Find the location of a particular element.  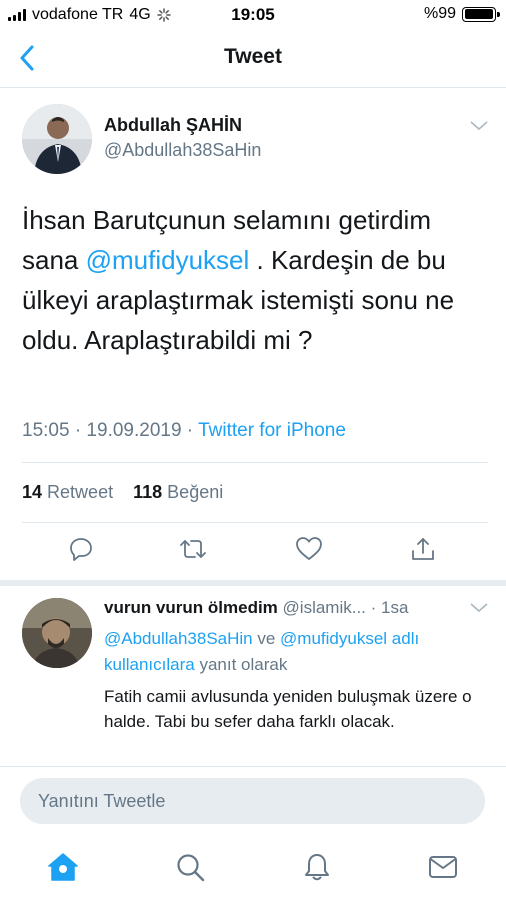

retweets-stat: 14 Retweet is located at coordinates (67, 492).